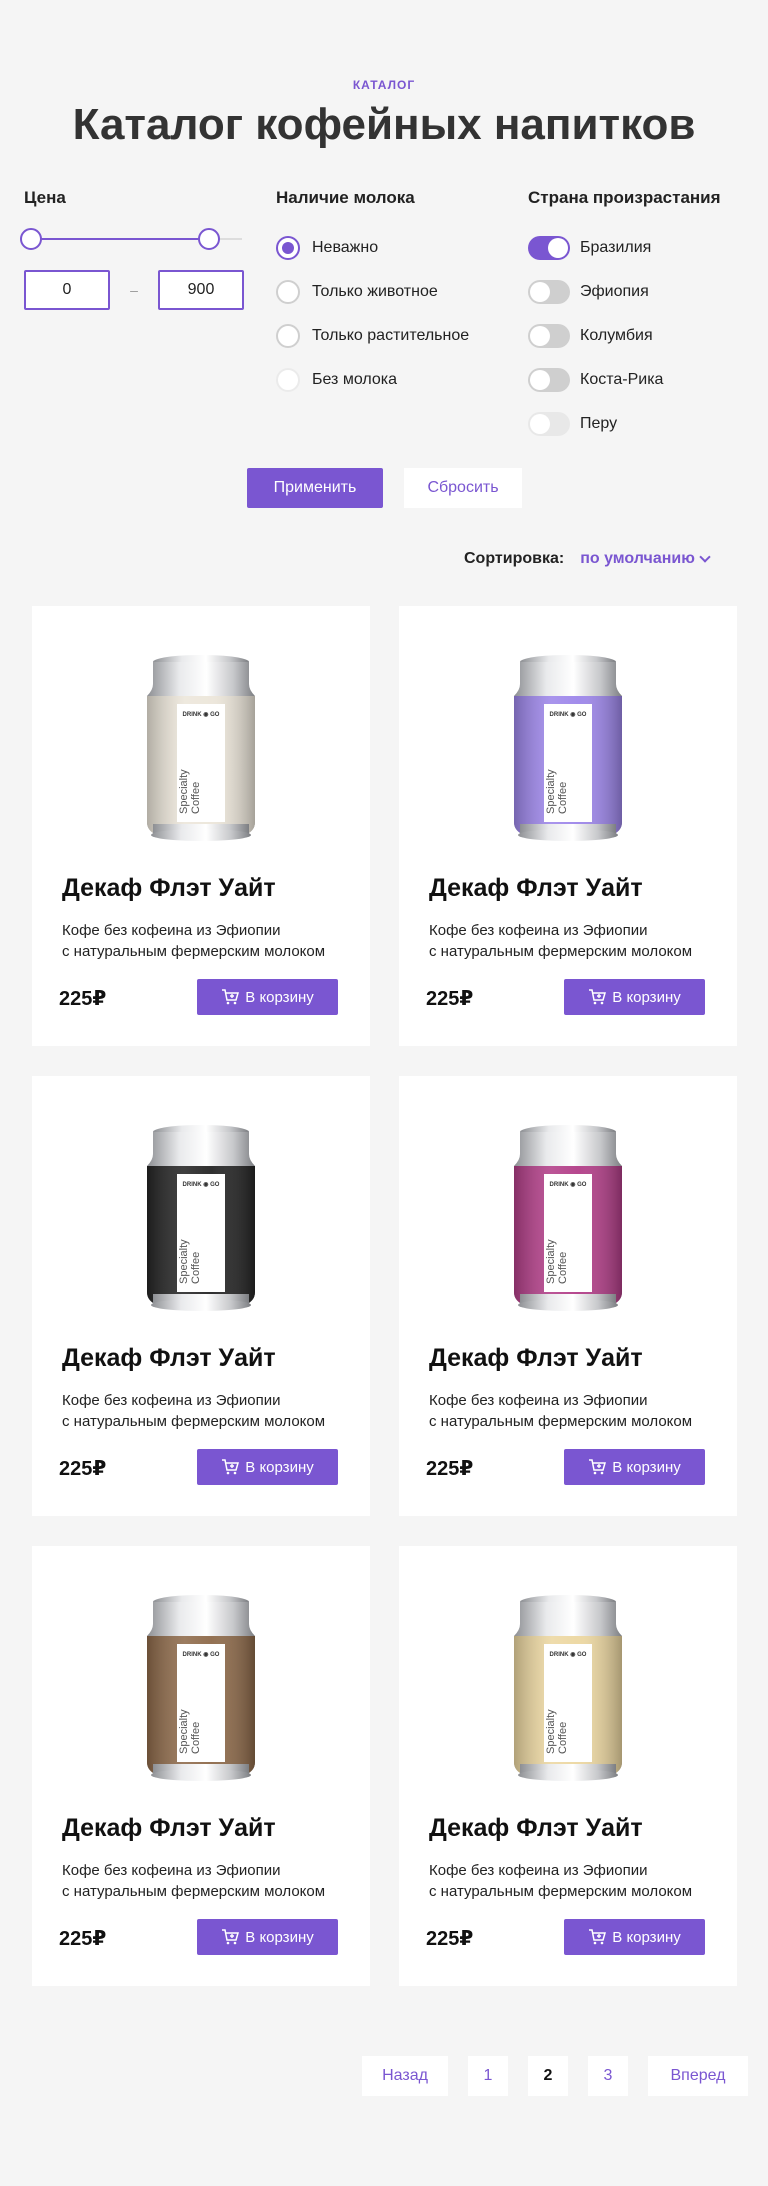 The height and width of the screenshot is (2186, 768). I want to click on country-option-colombia: Колумбия, so click(643, 336).